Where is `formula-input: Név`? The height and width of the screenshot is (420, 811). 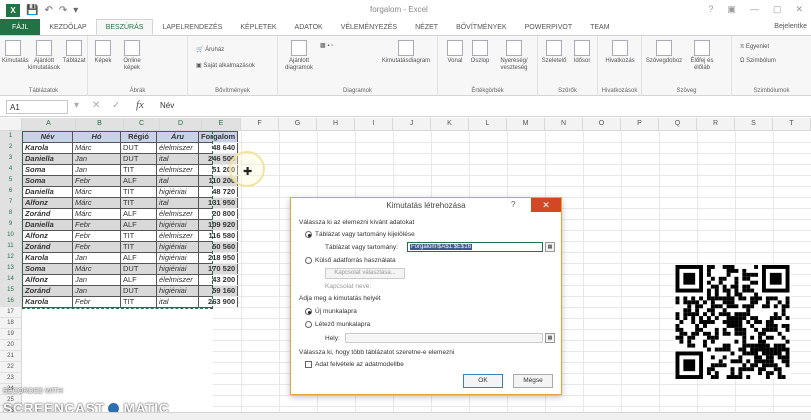 formula-input: Név is located at coordinates (167, 105).